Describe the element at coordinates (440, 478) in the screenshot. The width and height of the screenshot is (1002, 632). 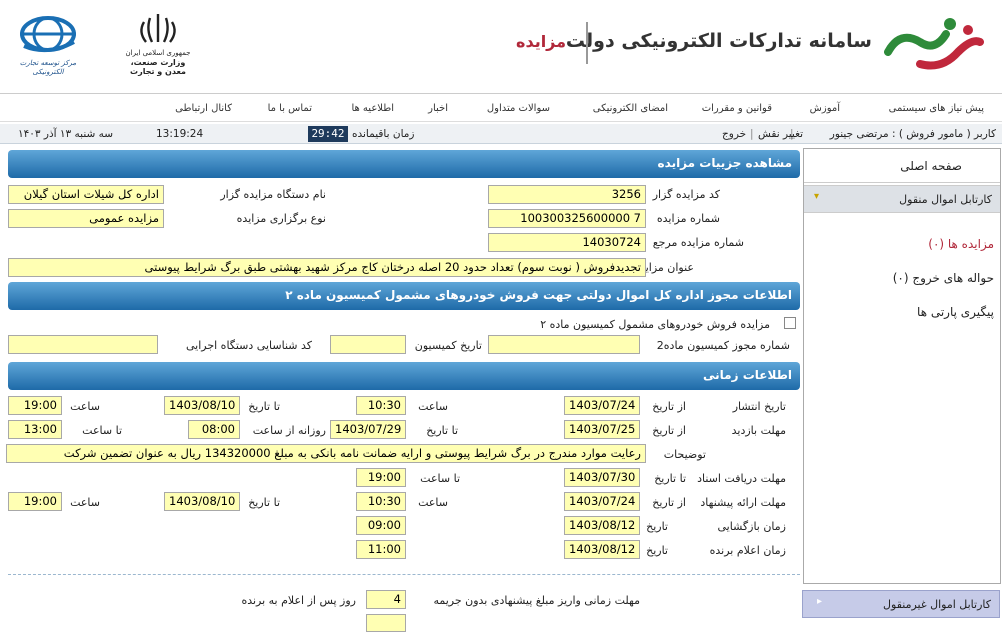
I see `receive-docs-time-label: تا ساعت` at that location.